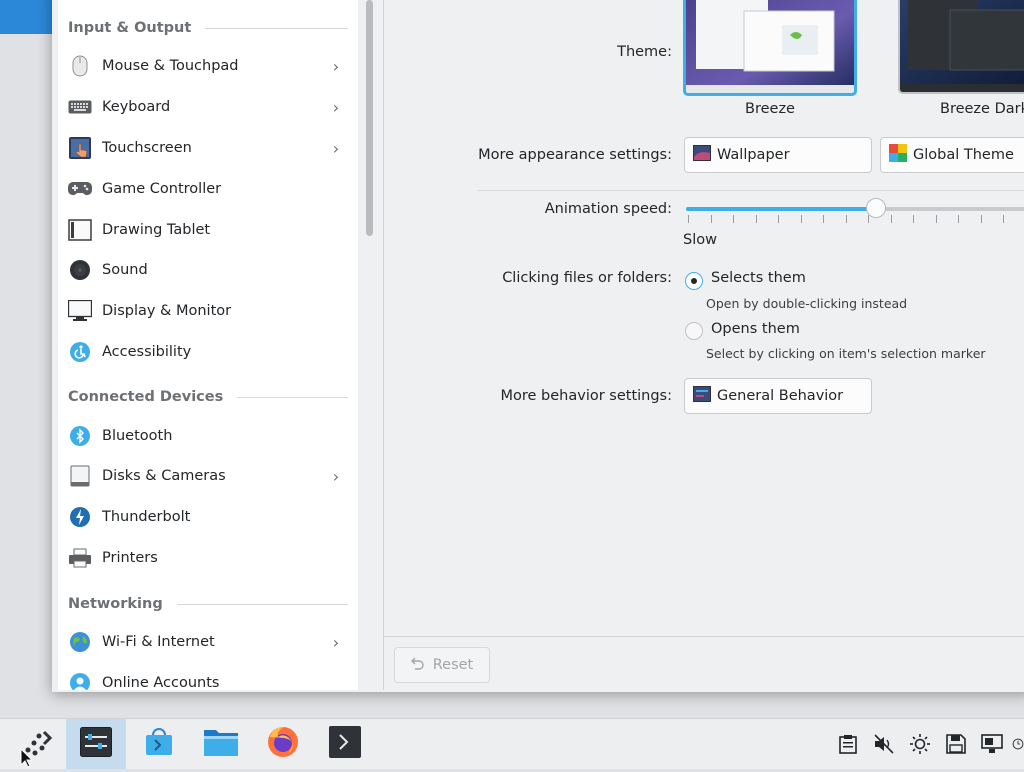 The height and width of the screenshot is (772, 1024). What do you see at coordinates (80, 476) in the screenshot?
I see `disk-icon` at bounding box center [80, 476].